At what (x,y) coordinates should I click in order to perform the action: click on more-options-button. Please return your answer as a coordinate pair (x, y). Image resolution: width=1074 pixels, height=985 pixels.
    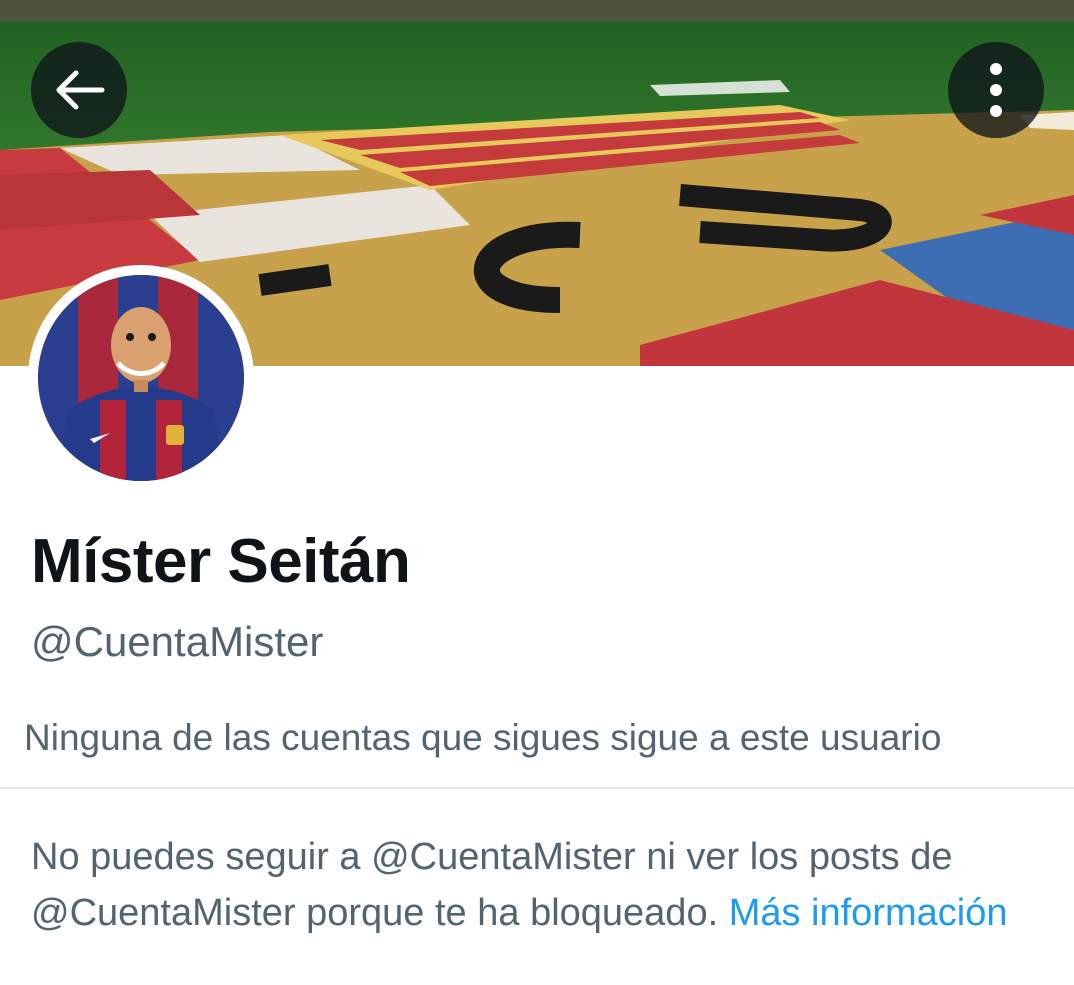
    Looking at the image, I should click on (996, 90).